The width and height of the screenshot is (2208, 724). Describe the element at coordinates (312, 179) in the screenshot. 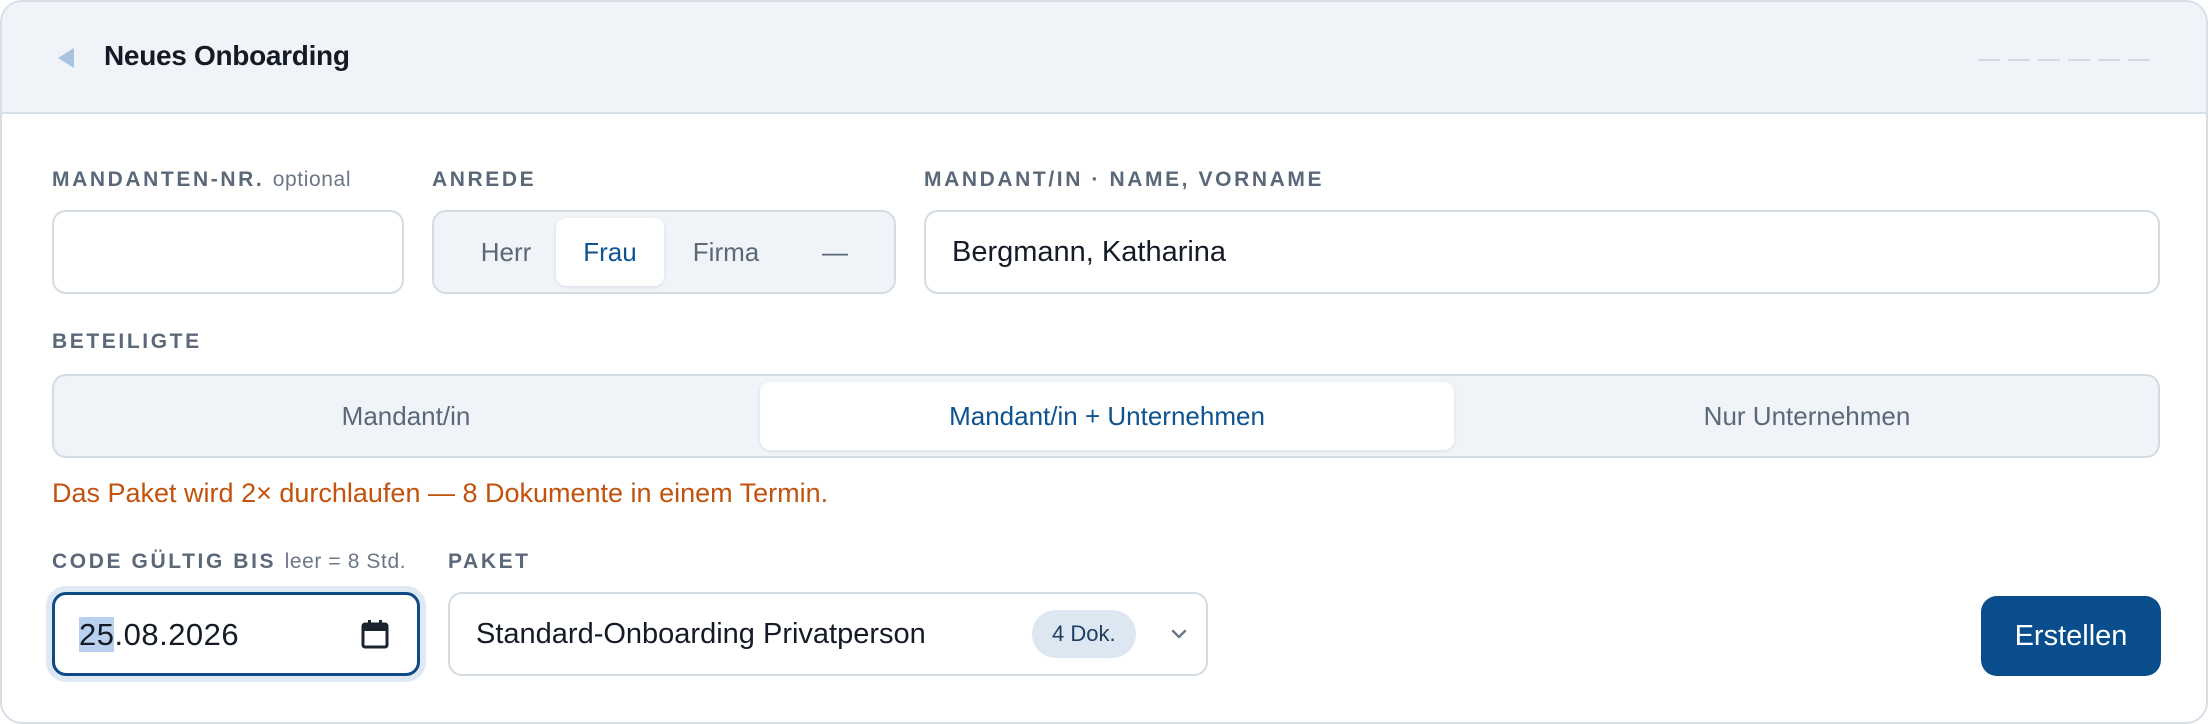

I see `client-number-hint: optional` at that location.